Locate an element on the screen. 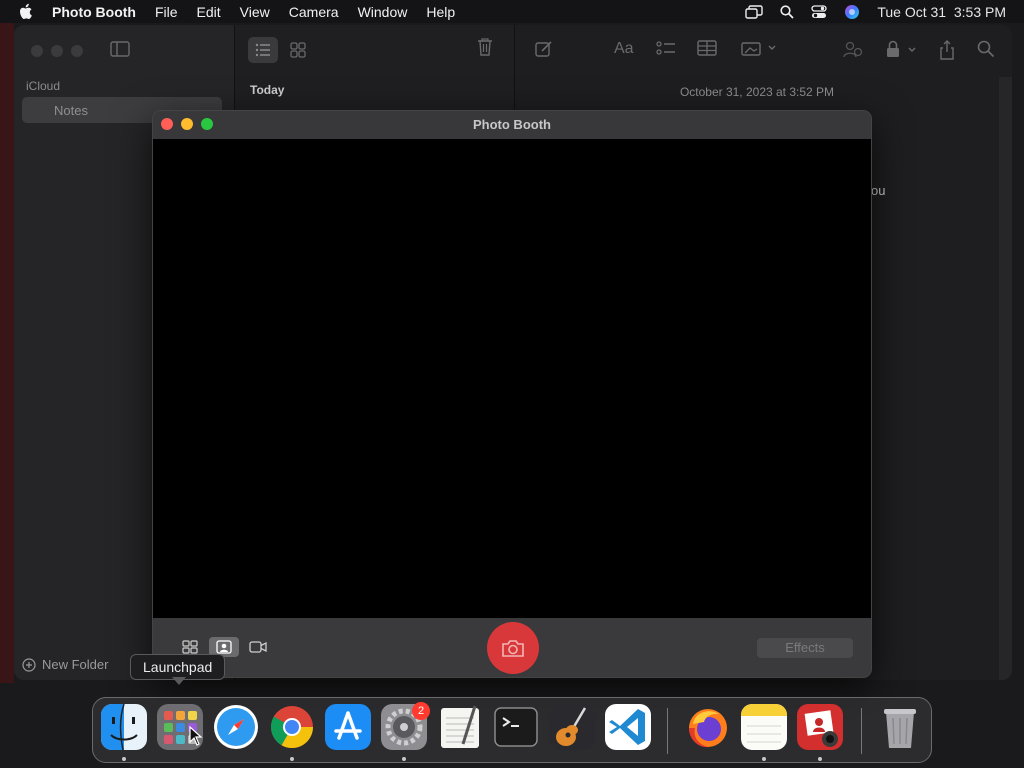 The image size is (1024, 768). share-icon is located at coordinates (947, 50).